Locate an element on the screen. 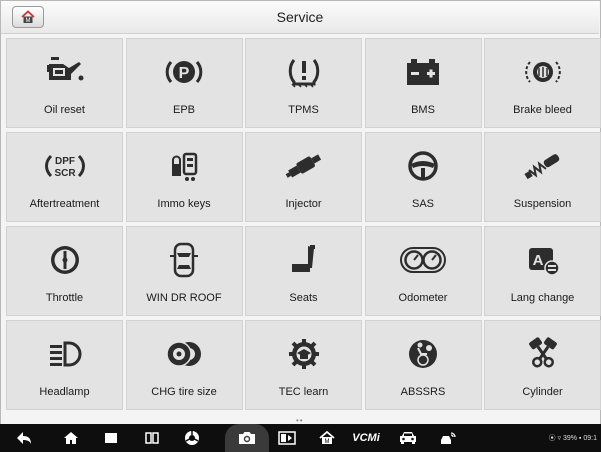 The image size is (601, 452). tire-size-icon is located at coordinates (183, 354).